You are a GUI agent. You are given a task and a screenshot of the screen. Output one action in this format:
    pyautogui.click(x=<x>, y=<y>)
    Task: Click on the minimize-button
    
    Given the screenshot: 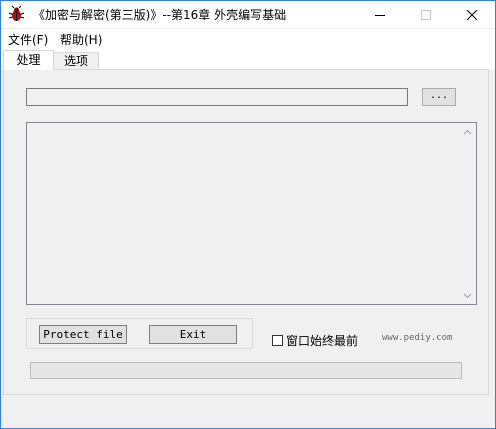 What is the action you would take?
    pyautogui.click(x=380, y=14)
    